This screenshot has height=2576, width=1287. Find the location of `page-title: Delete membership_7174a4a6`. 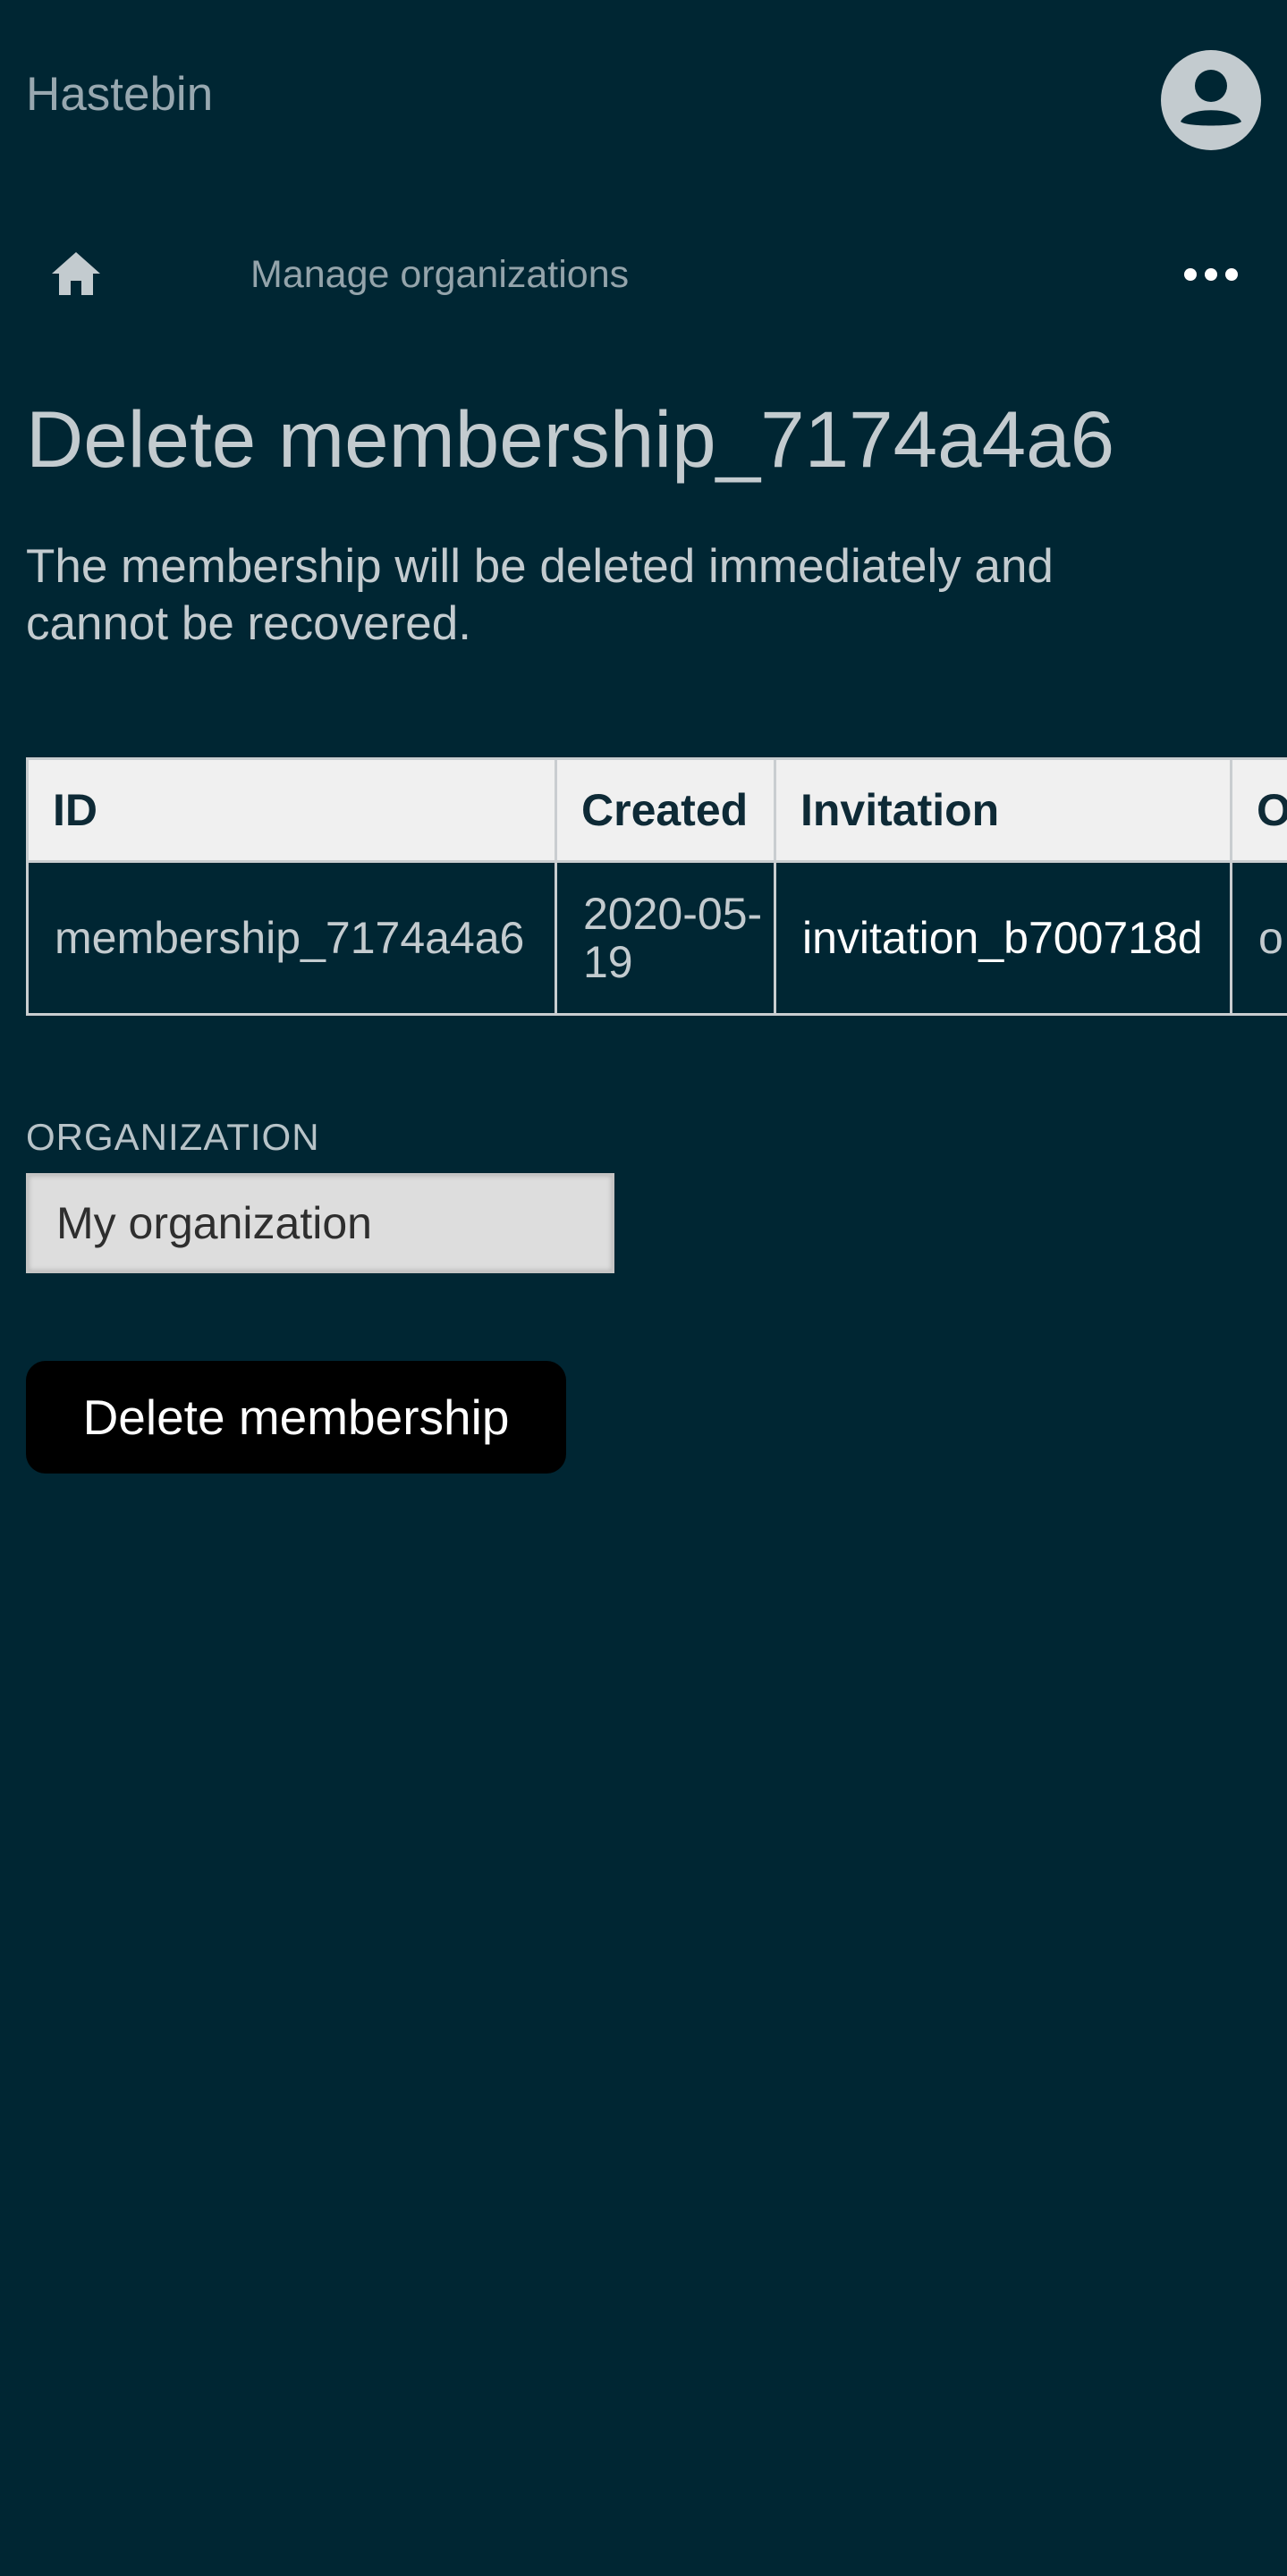

page-title: Delete membership_7174a4a6 is located at coordinates (570, 439).